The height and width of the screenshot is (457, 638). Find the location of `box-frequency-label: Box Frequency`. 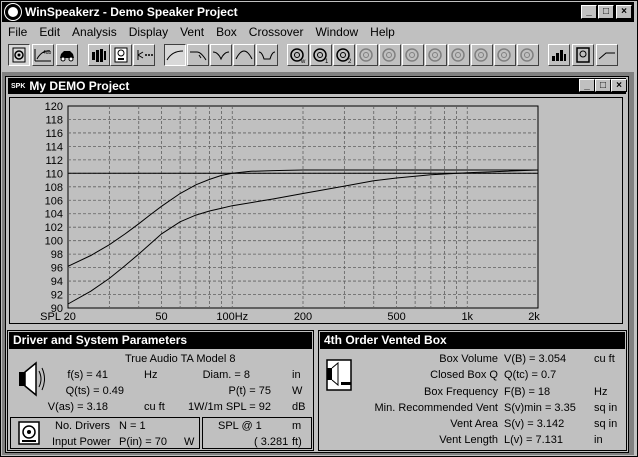

box-frequency-label: Box Frequency is located at coordinates (461, 392).